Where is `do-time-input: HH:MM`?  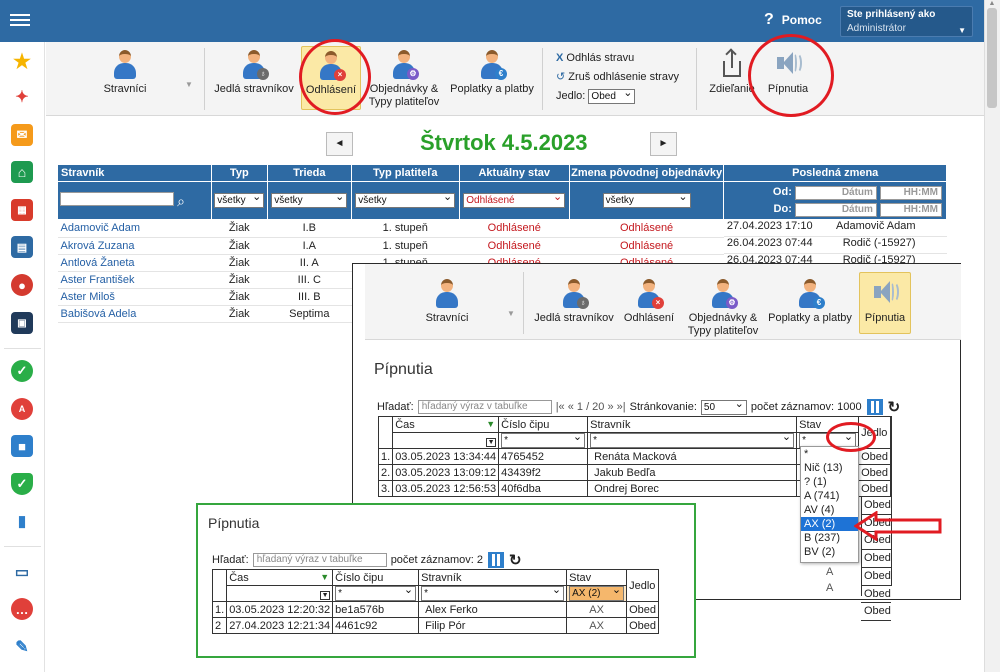
do-time-input: HH:MM is located at coordinates (911, 209).